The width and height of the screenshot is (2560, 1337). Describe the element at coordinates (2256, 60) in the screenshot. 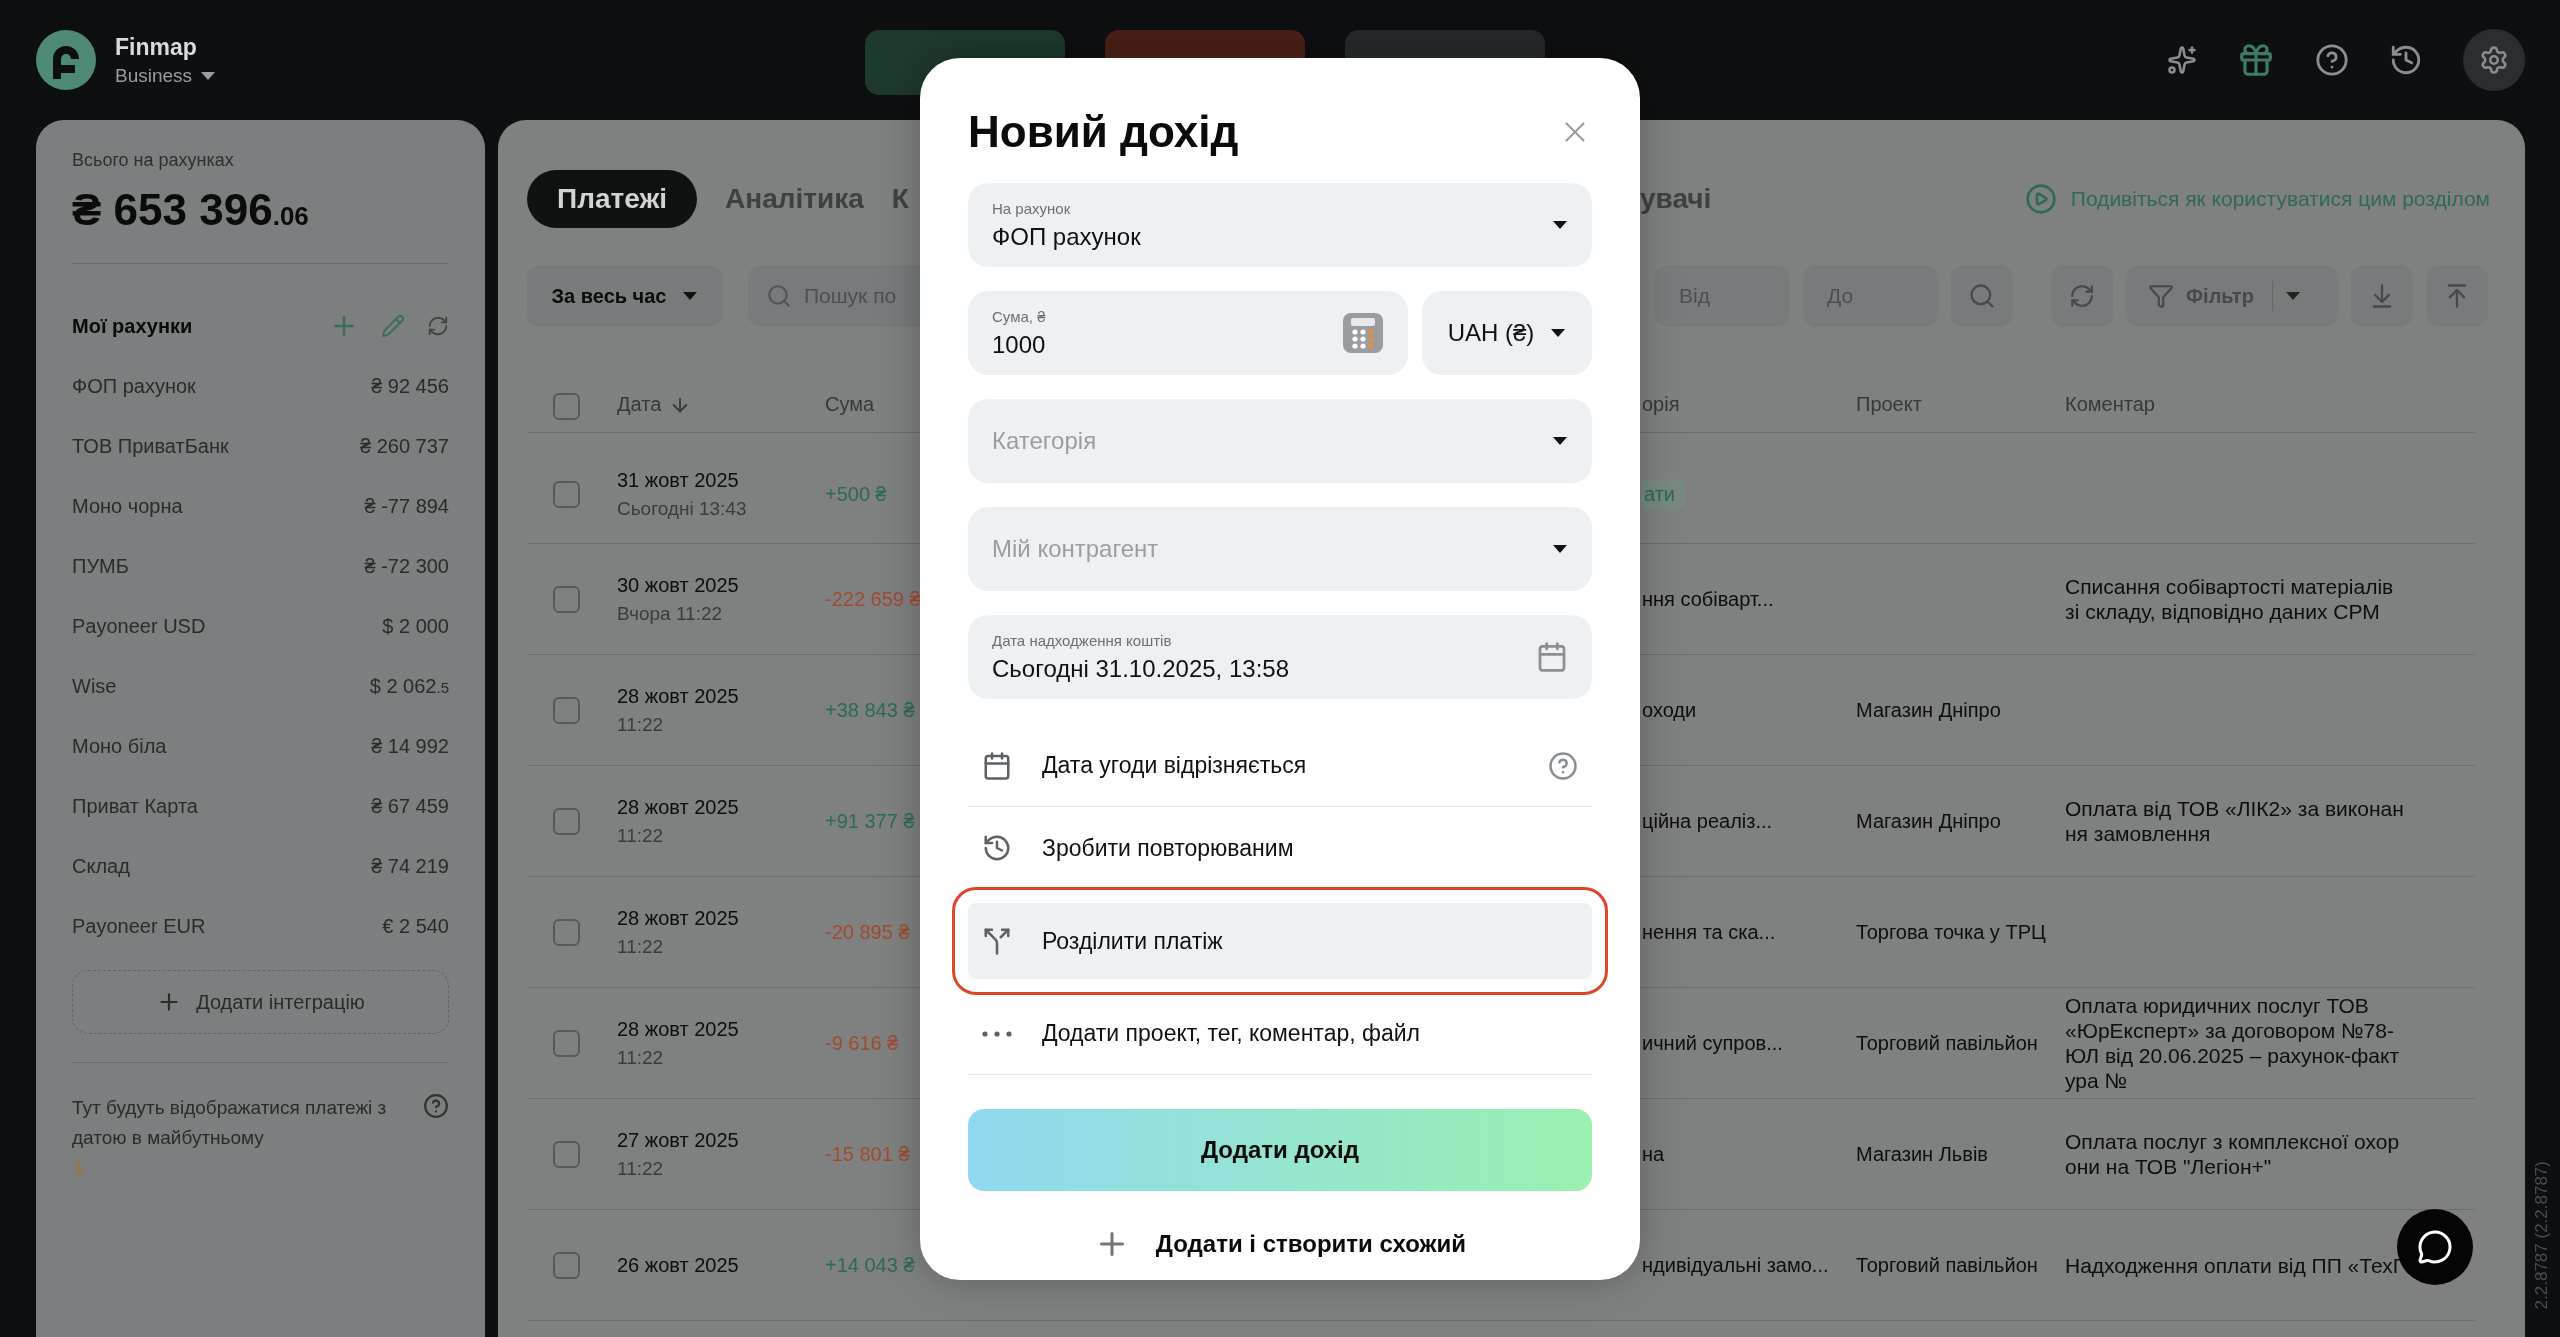

I see `gift-icon` at that location.